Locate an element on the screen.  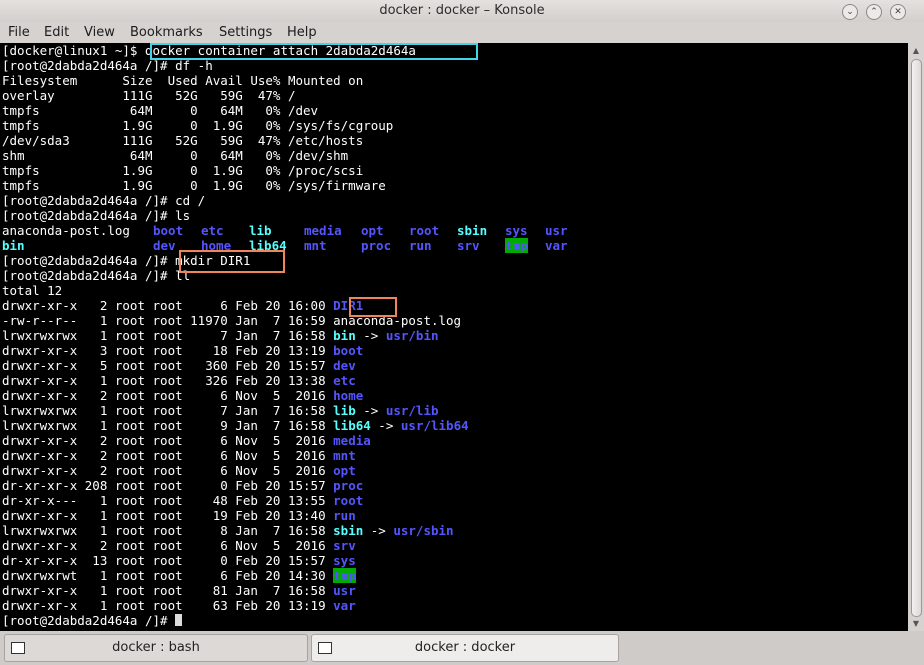
ll-symlink-name: bin is located at coordinates (344, 335).